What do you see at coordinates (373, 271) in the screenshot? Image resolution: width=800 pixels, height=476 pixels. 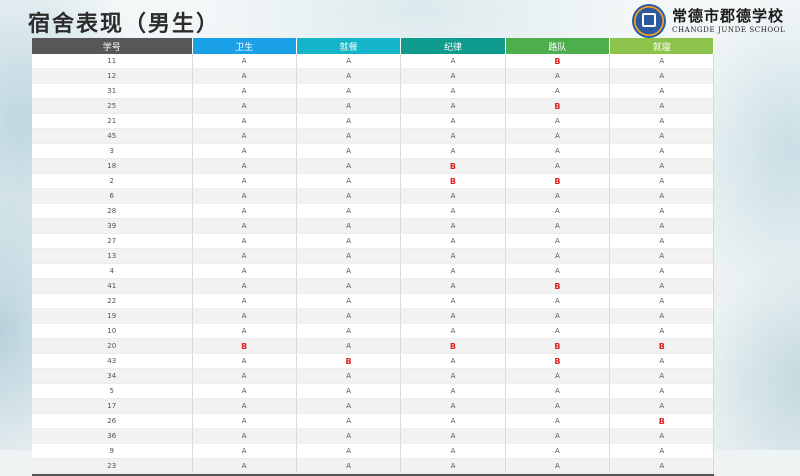 I see `table-row: 4AAAAA` at bounding box center [373, 271].